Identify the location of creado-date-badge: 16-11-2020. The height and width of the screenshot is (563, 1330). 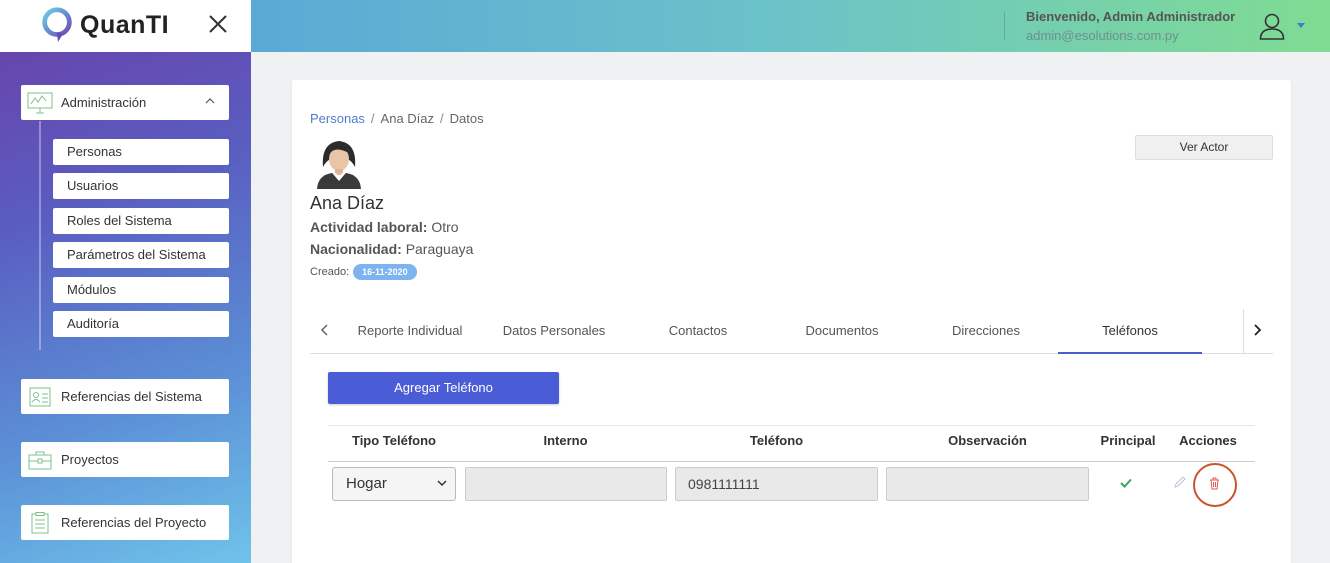
(385, 272).